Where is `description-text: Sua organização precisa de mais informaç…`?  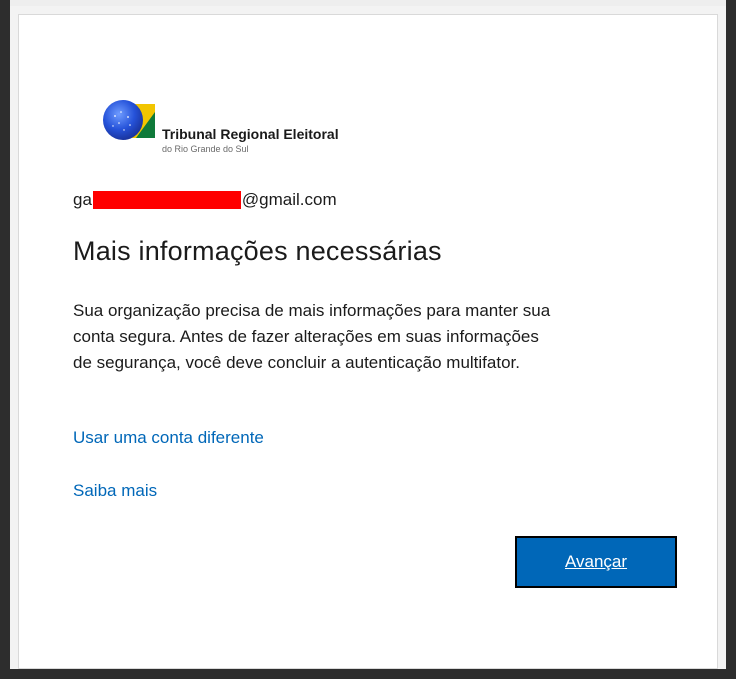 description-text: Sua organização precisa de mais informaç… is located at coordinates (378, 337).